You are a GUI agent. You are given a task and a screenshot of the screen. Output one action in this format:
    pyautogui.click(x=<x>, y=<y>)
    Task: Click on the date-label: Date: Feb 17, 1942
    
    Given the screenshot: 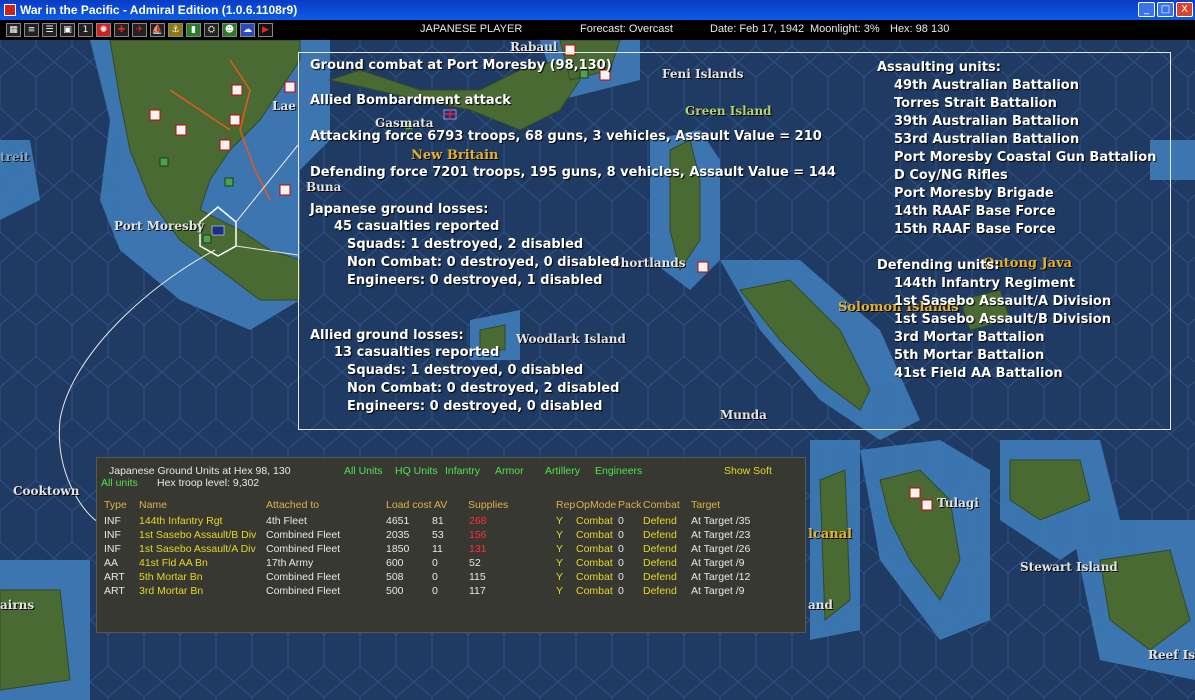 What is the action you would take?
    pyautogui.click(x=757, y=29)
    